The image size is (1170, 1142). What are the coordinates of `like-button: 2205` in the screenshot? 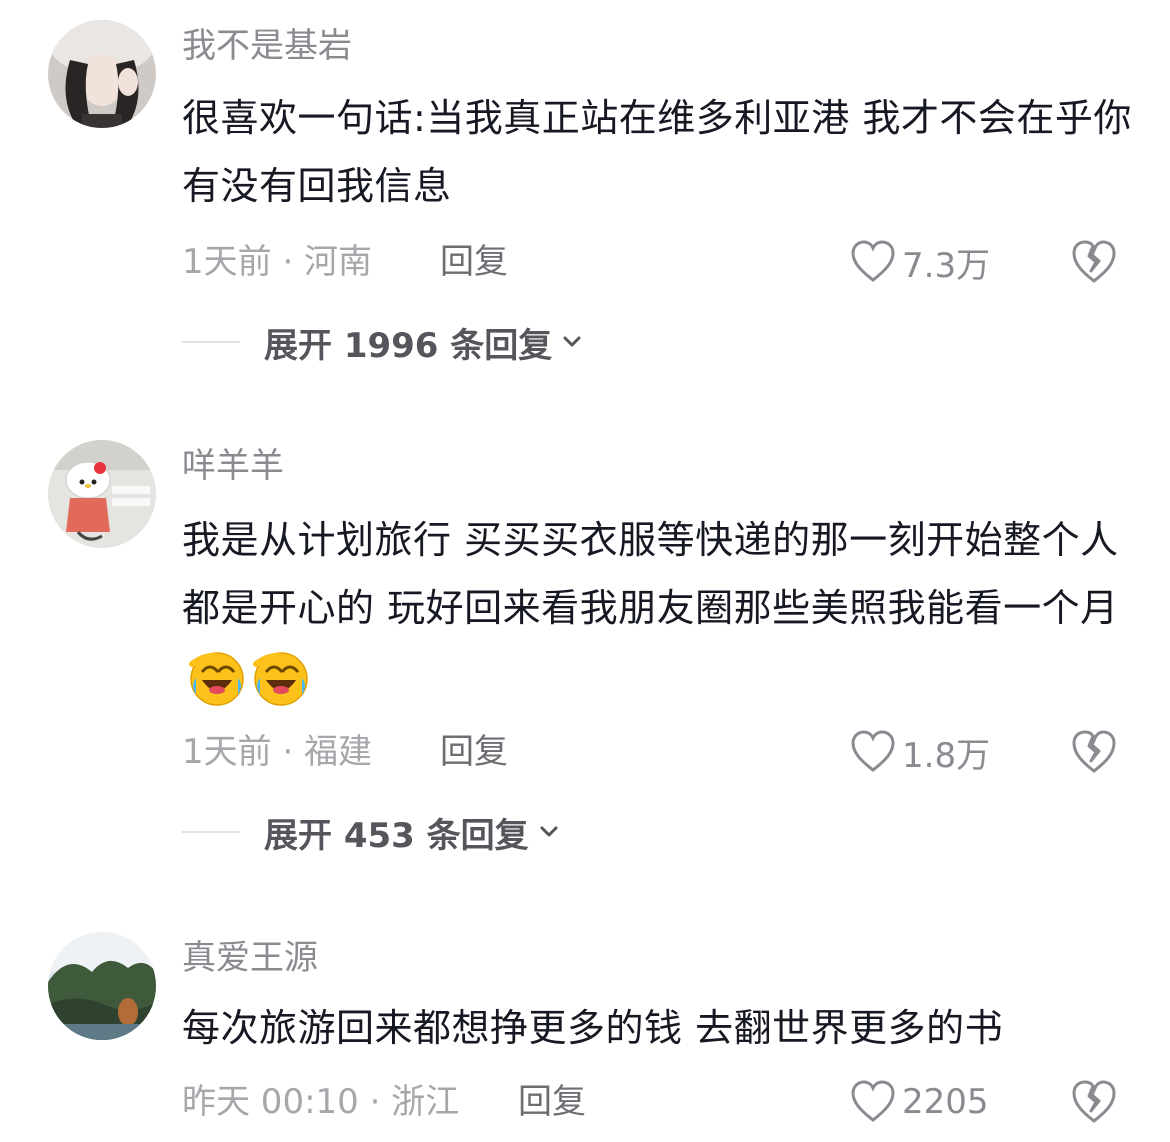 It's located at (919, 1102).